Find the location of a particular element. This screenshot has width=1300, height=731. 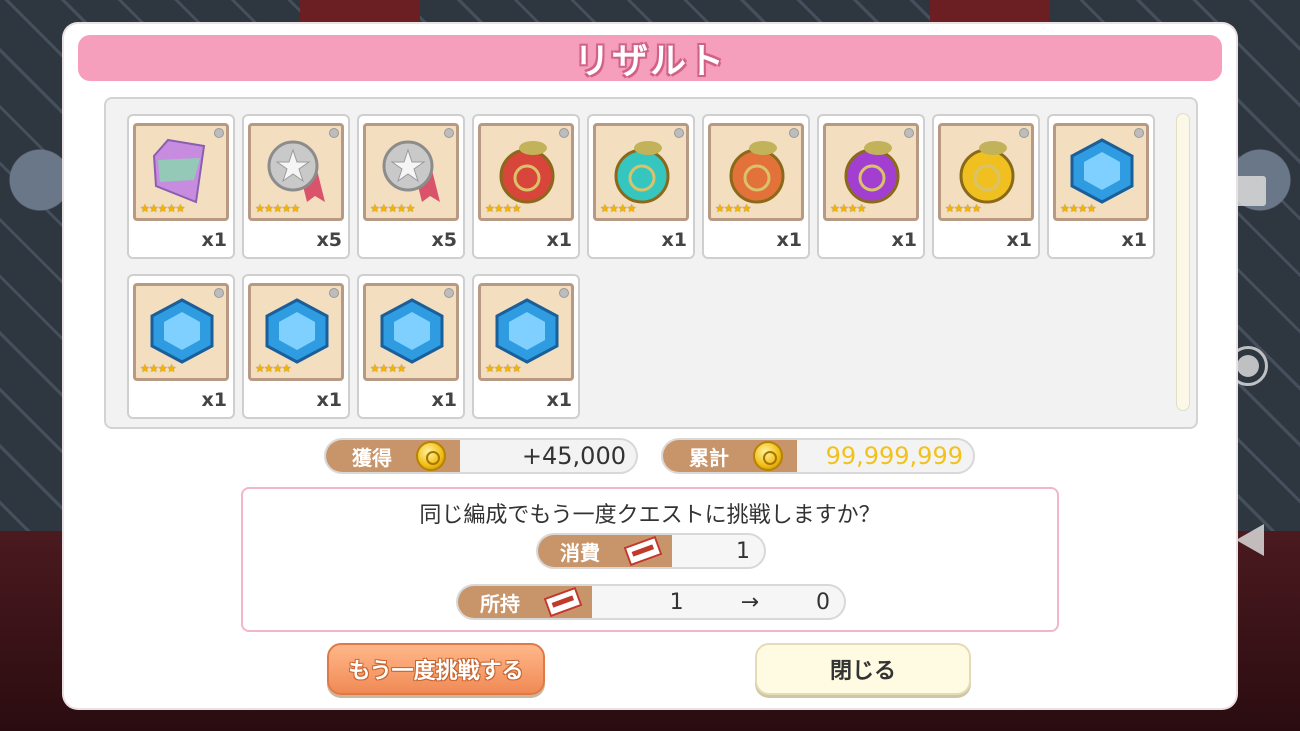

cost-value: 1 is located at coordinates (743, 551).